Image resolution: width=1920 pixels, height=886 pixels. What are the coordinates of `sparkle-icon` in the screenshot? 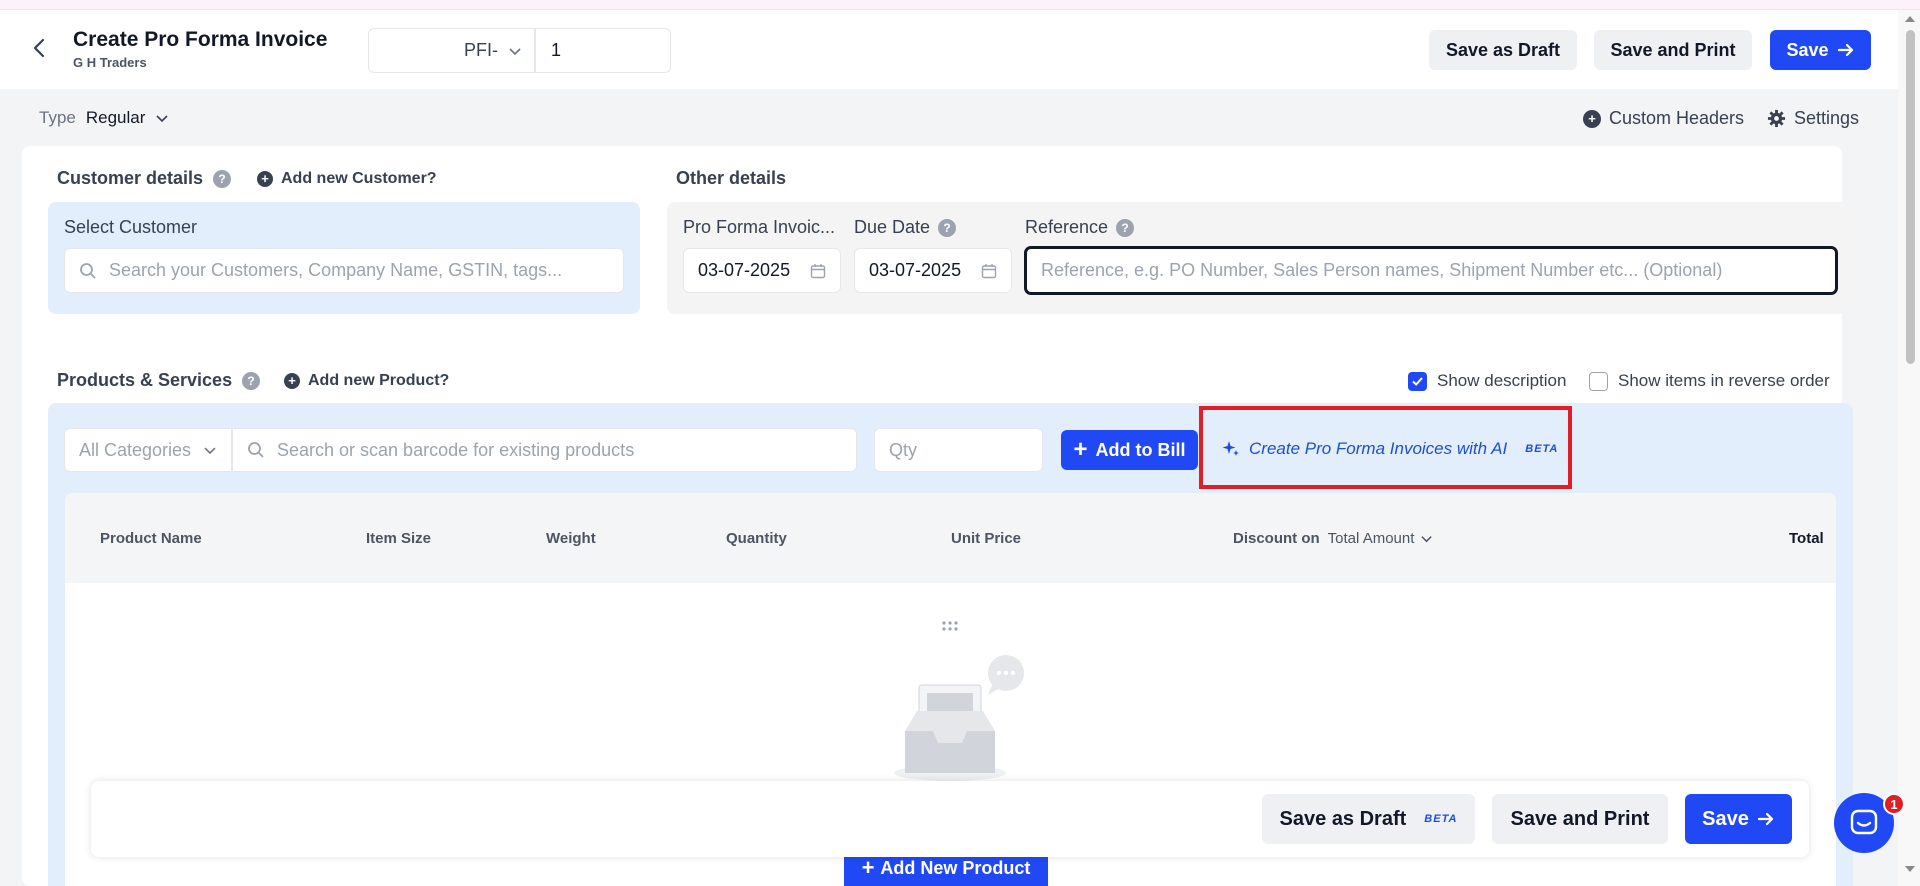 It's located at (1230, 448).